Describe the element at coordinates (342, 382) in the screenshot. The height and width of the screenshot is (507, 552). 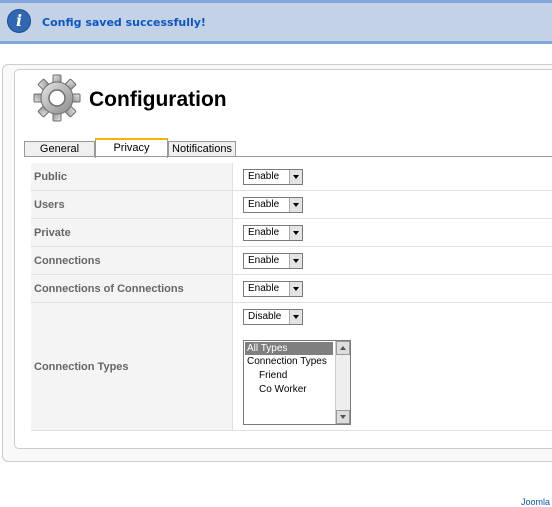
I see `listbox-scrollbar` at that location.